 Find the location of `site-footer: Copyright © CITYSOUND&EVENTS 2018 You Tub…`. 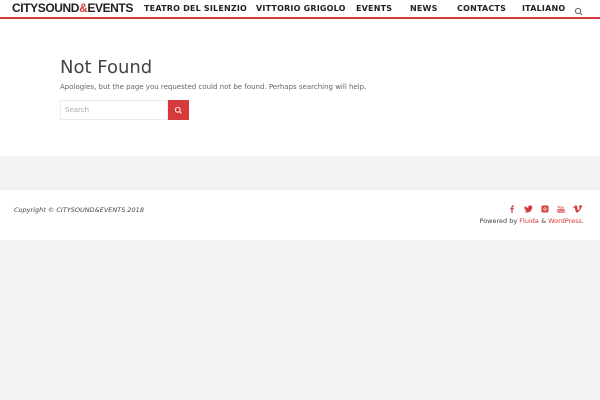

site-footer: Copyright © CITYSOUND&EVENTS 2018 You Tub… is located at coordinates (300, 215).